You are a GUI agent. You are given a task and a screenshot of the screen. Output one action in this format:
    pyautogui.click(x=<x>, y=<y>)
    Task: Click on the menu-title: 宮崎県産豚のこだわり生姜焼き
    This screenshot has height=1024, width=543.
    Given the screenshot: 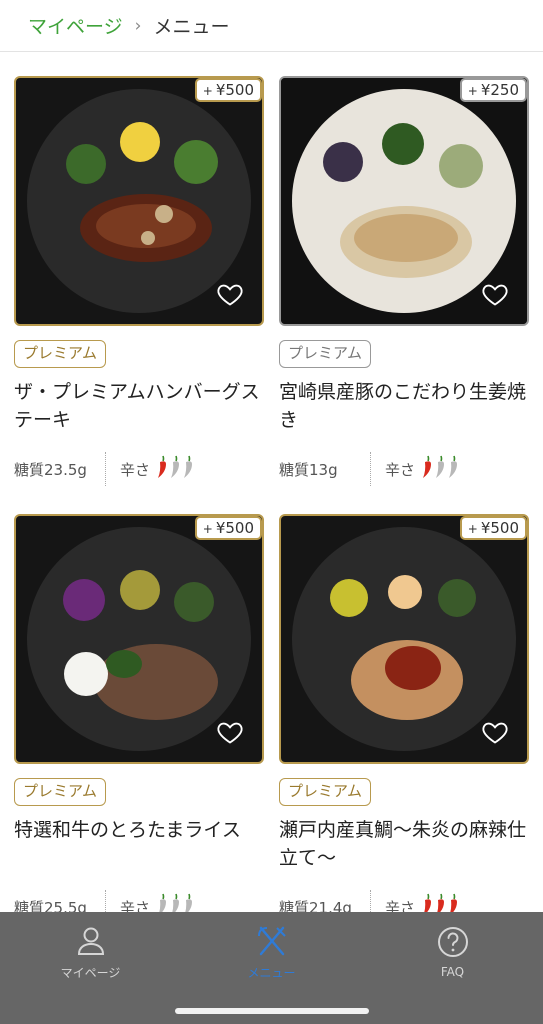 What is the action you would take?
    pyautogui.click(x=404, y=406)
    